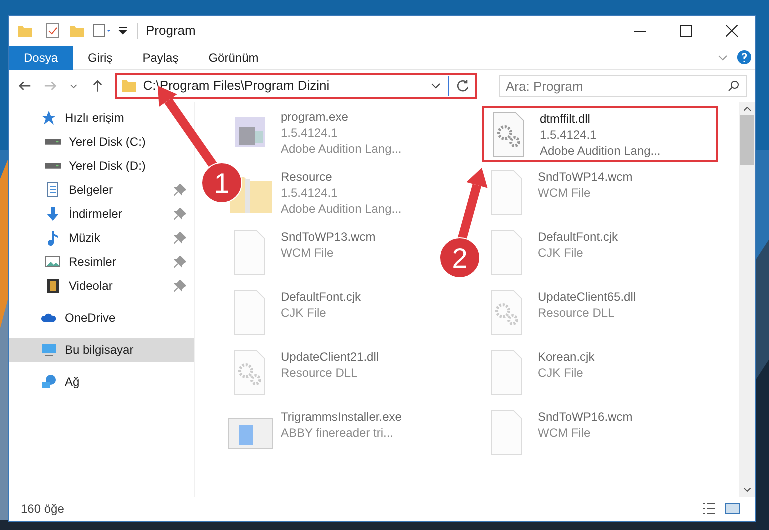  I want to click on scroll-up-icon, so click(747, 109).